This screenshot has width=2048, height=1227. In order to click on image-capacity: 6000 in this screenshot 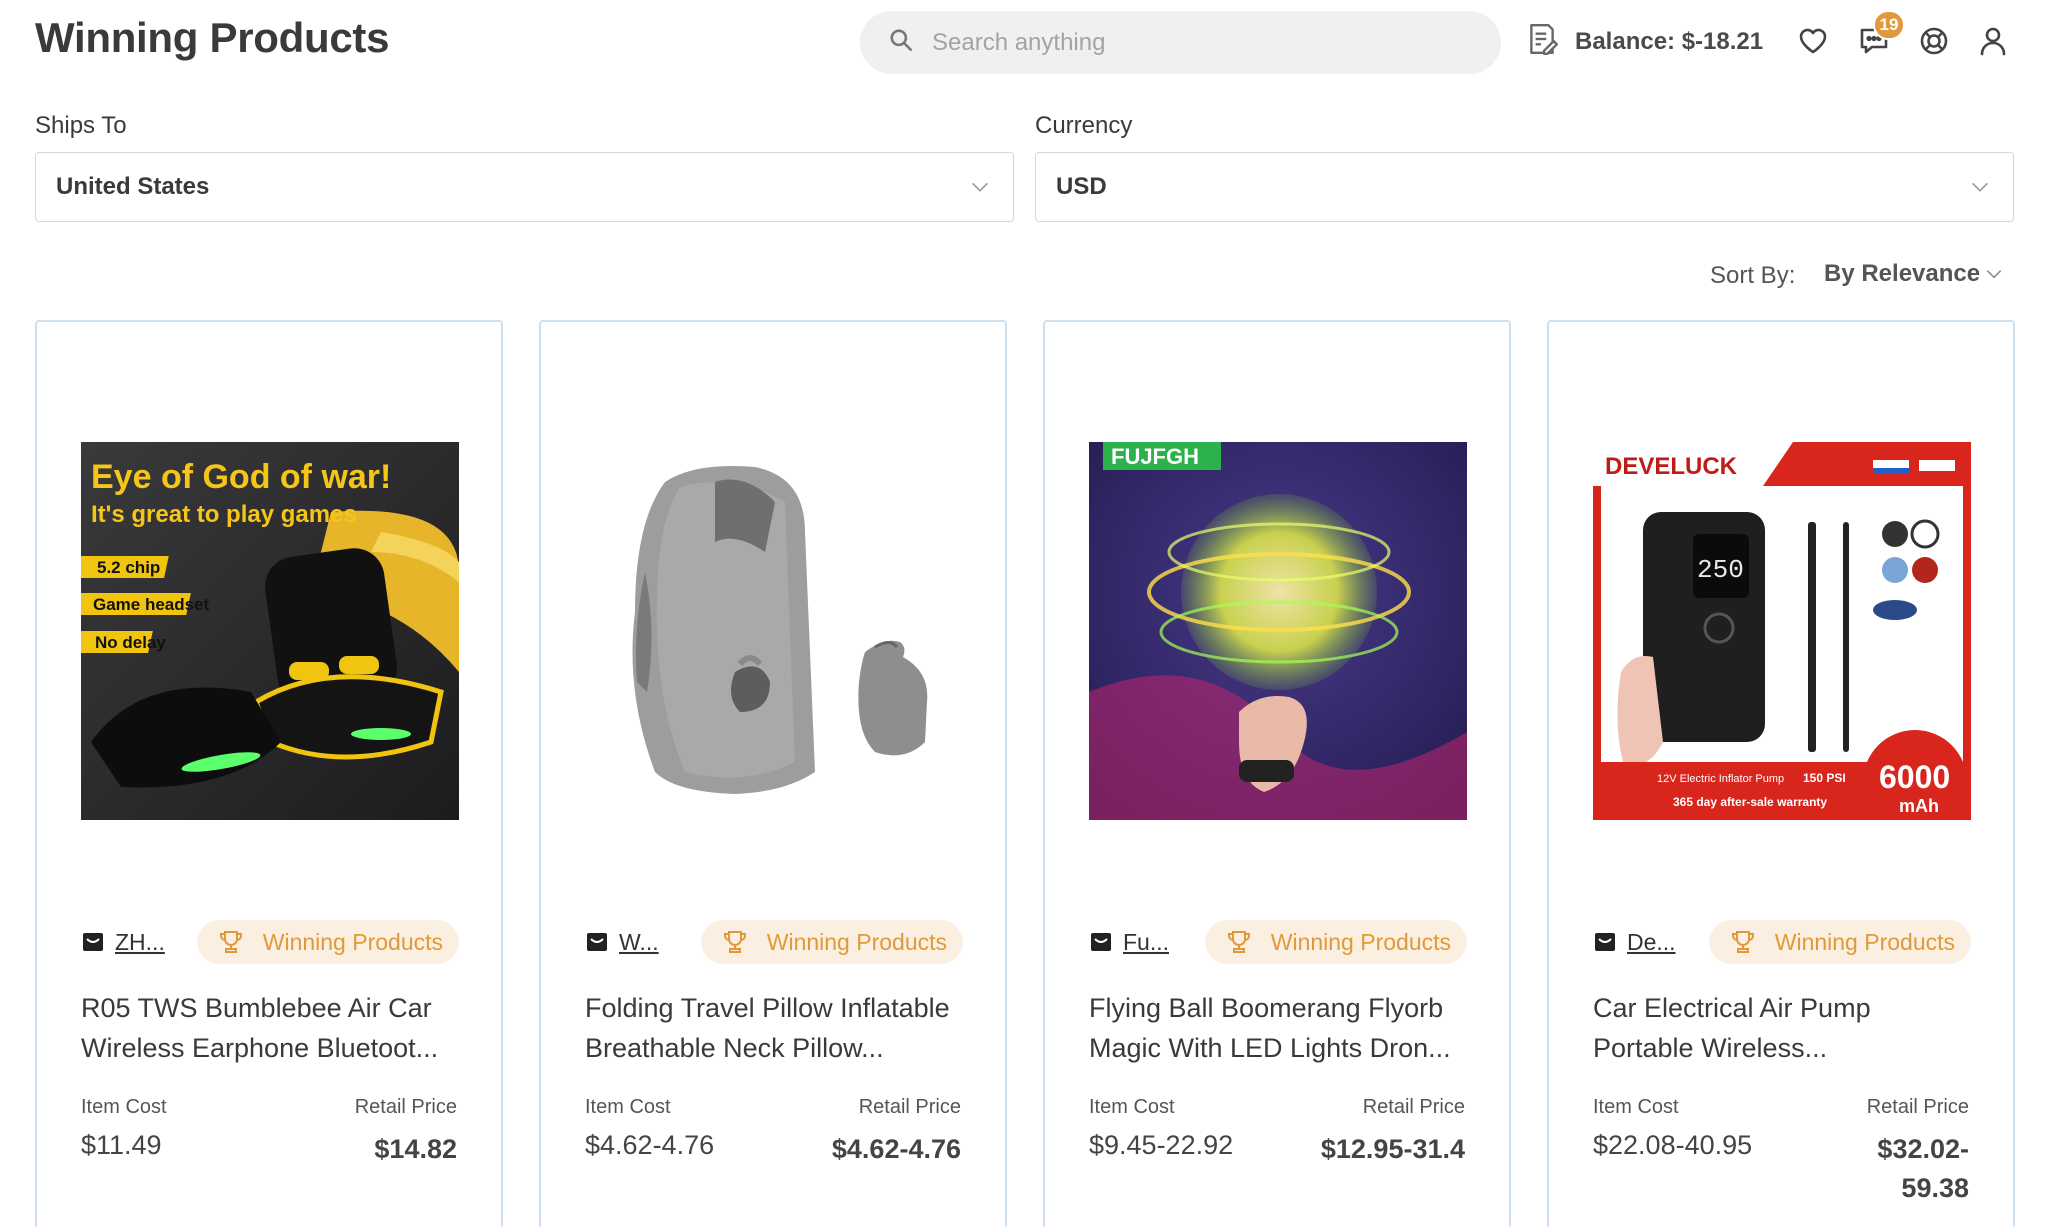, I will do `click(1914, 777)`.